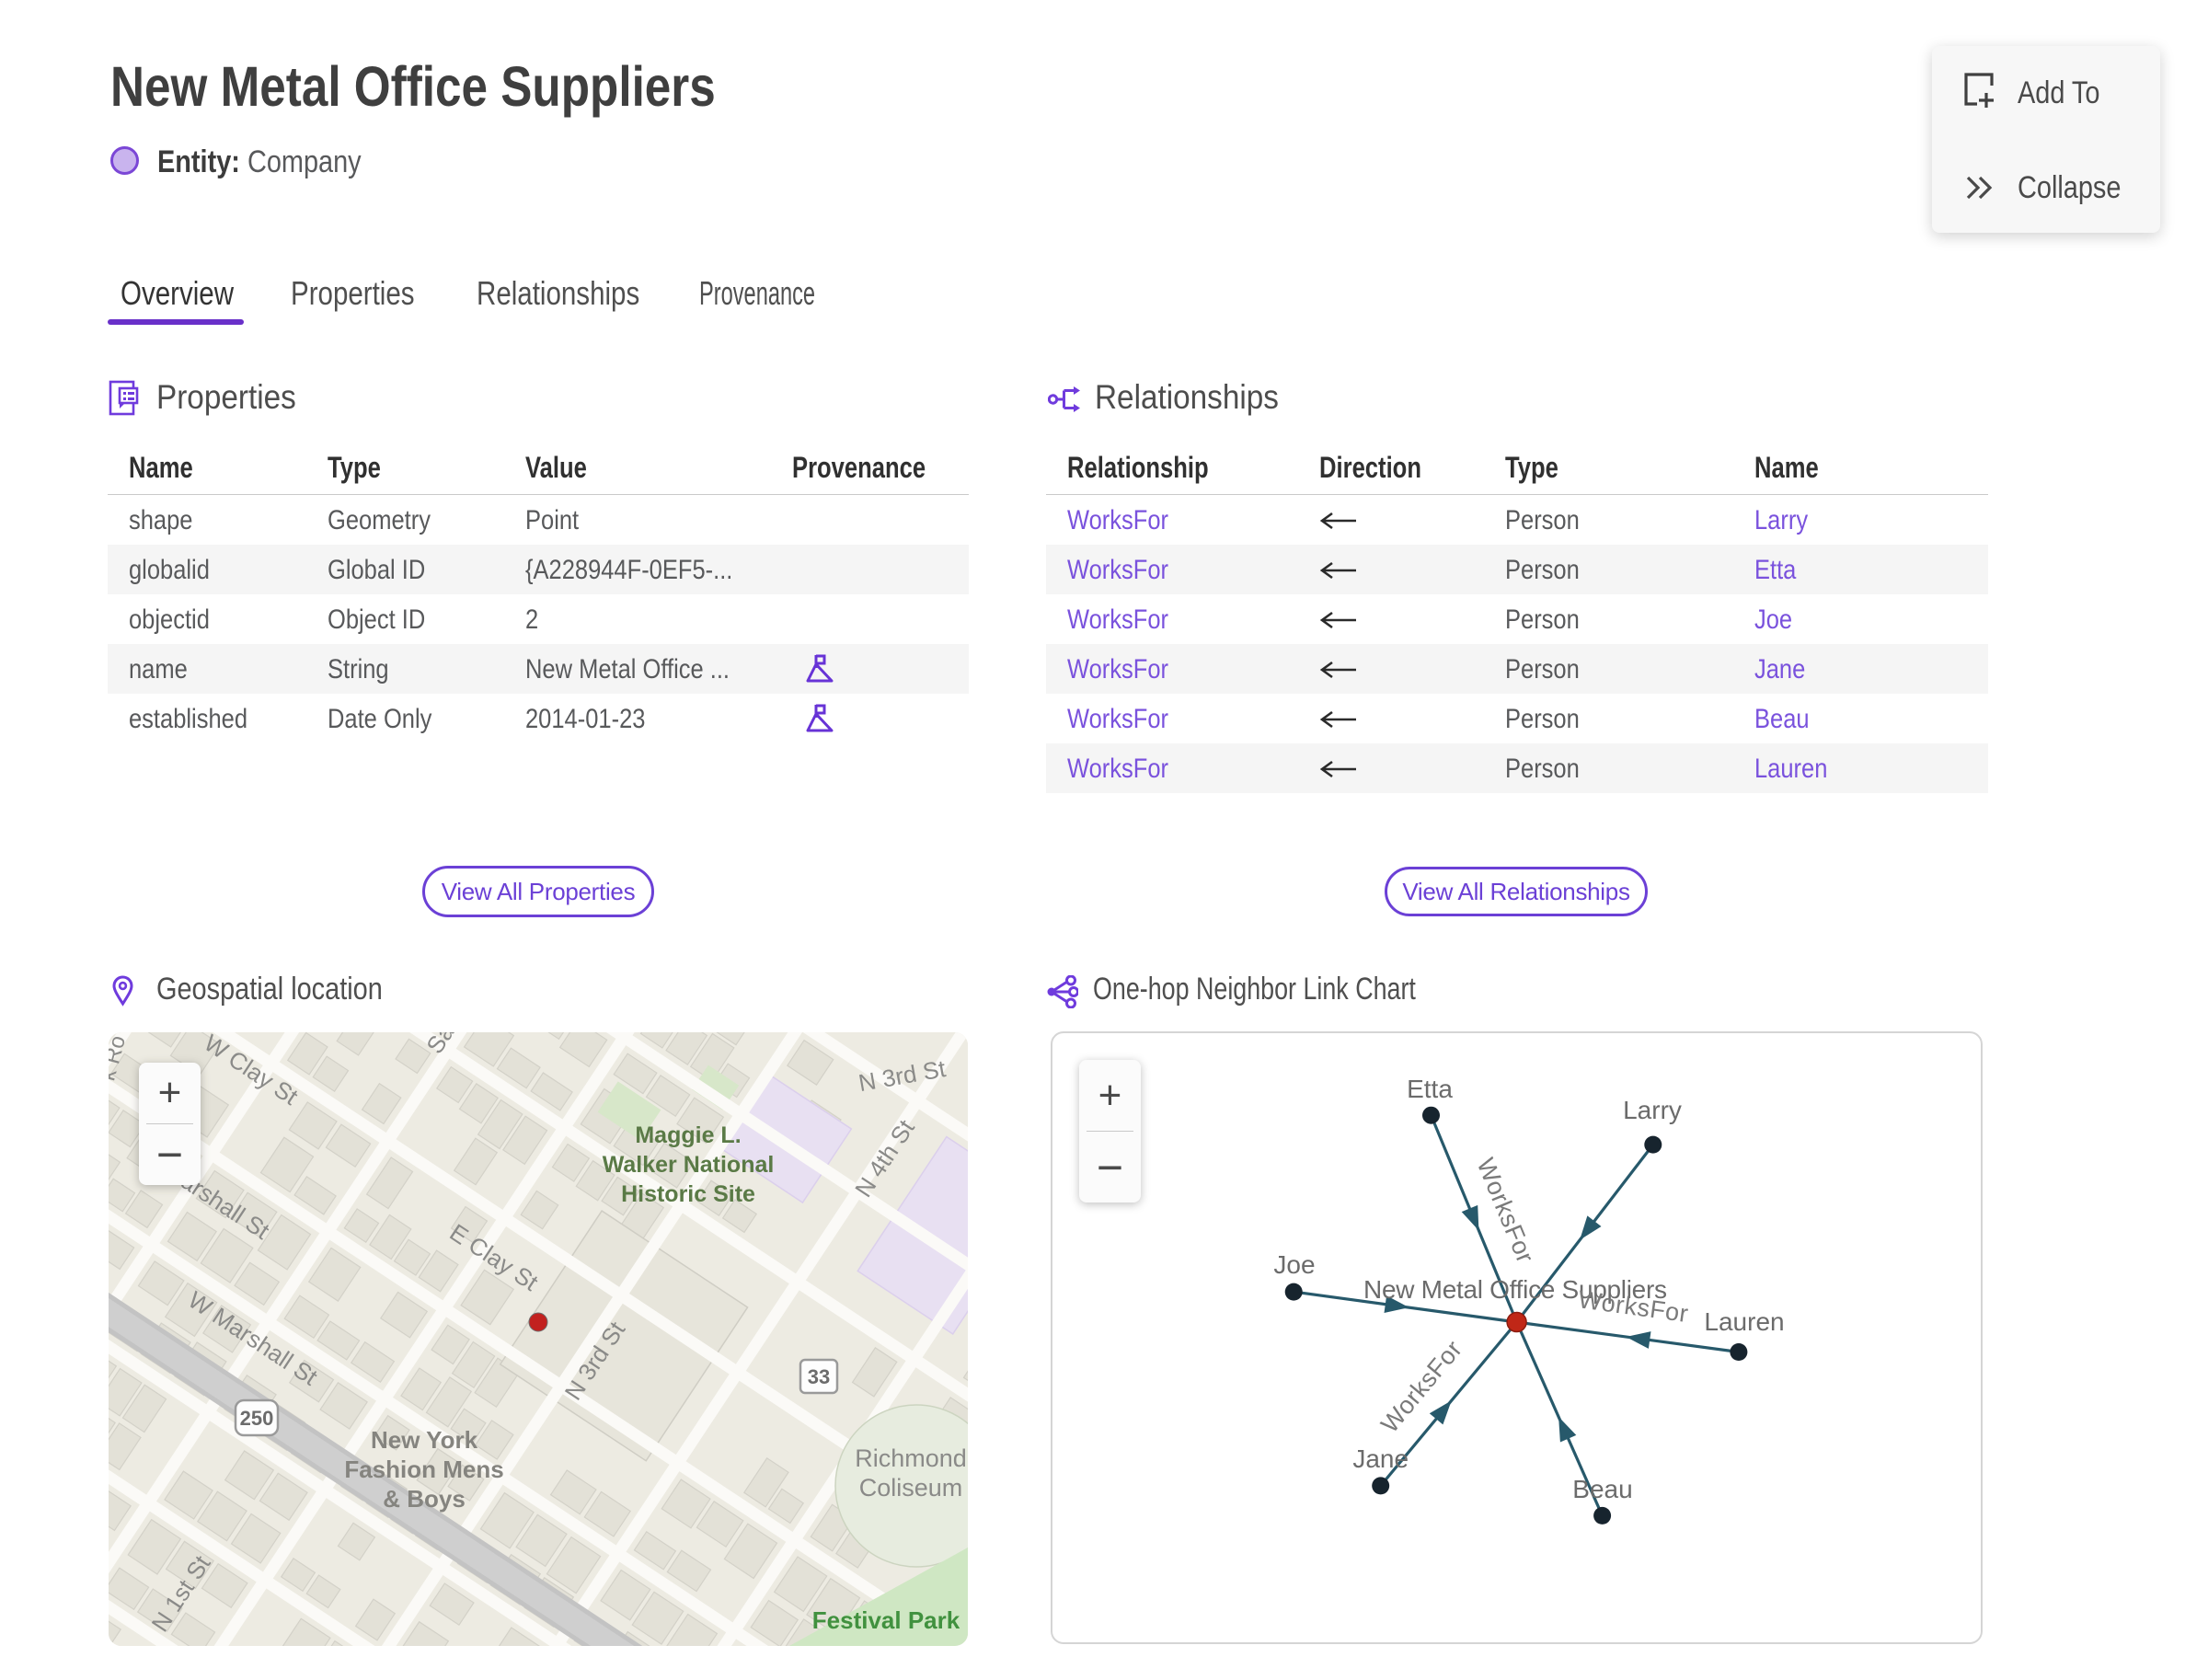 The width and height of the screenshot is (2208, 1680). I want to click on svg-text: Fashion Mens, so click(423, 1469).